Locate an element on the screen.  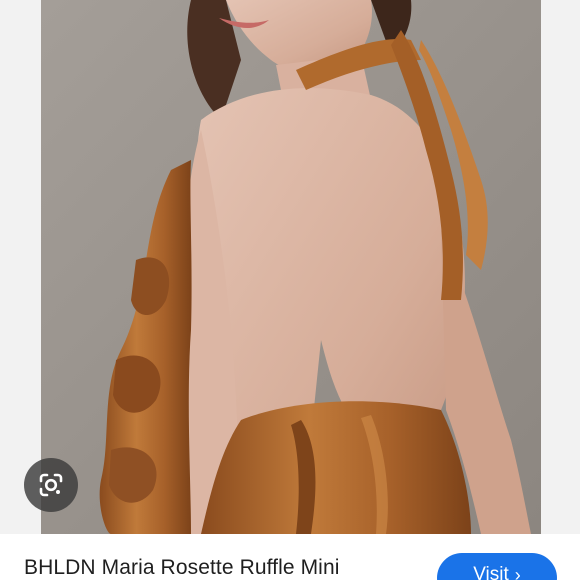
right-margin is located at coordinates (560, 267).